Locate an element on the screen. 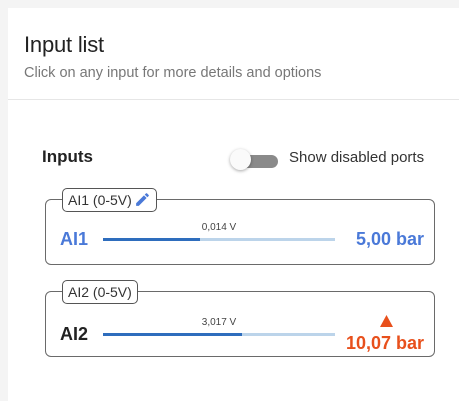  input-tag: AI1 (0-5V) is located at coordinates (109, 200).